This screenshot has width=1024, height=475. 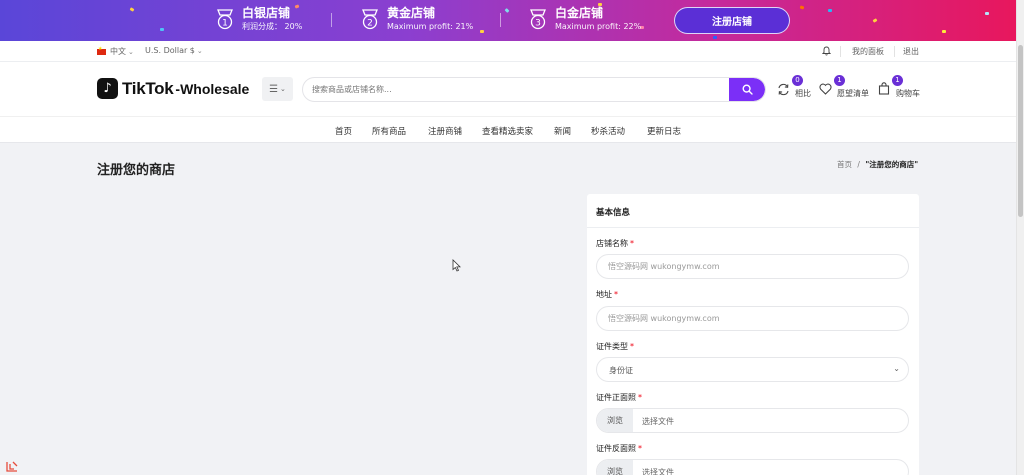 I want to click on shop-name-label-text: 店铺名称, so click(x=612, y=243).